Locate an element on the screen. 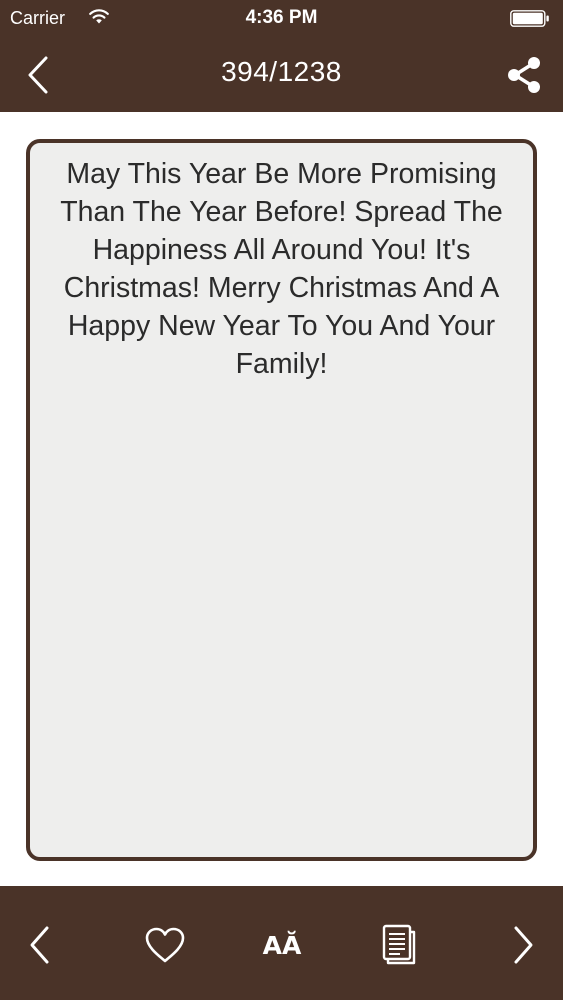  next-button is located at coordinates (523, 945).